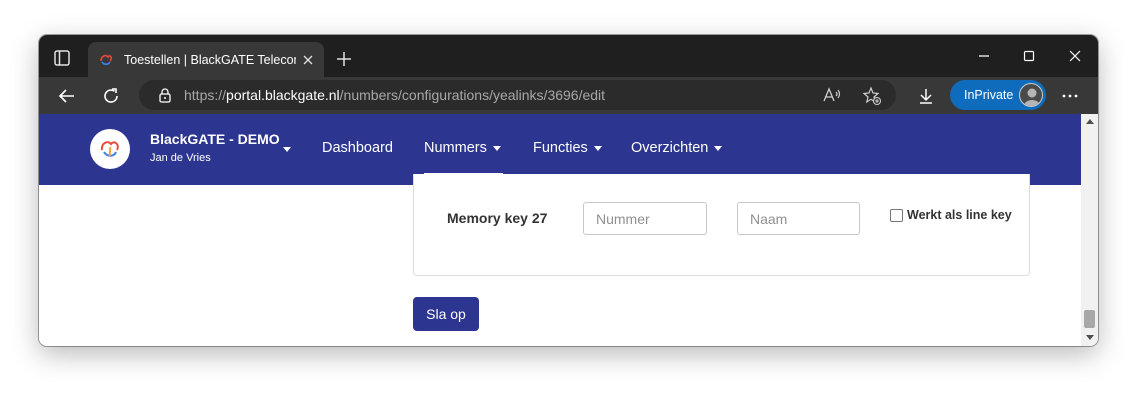 Image resolution: width=1130 pixels, height=401 pixels. I want to click on scroll-down-icon, so click(1090, 337).